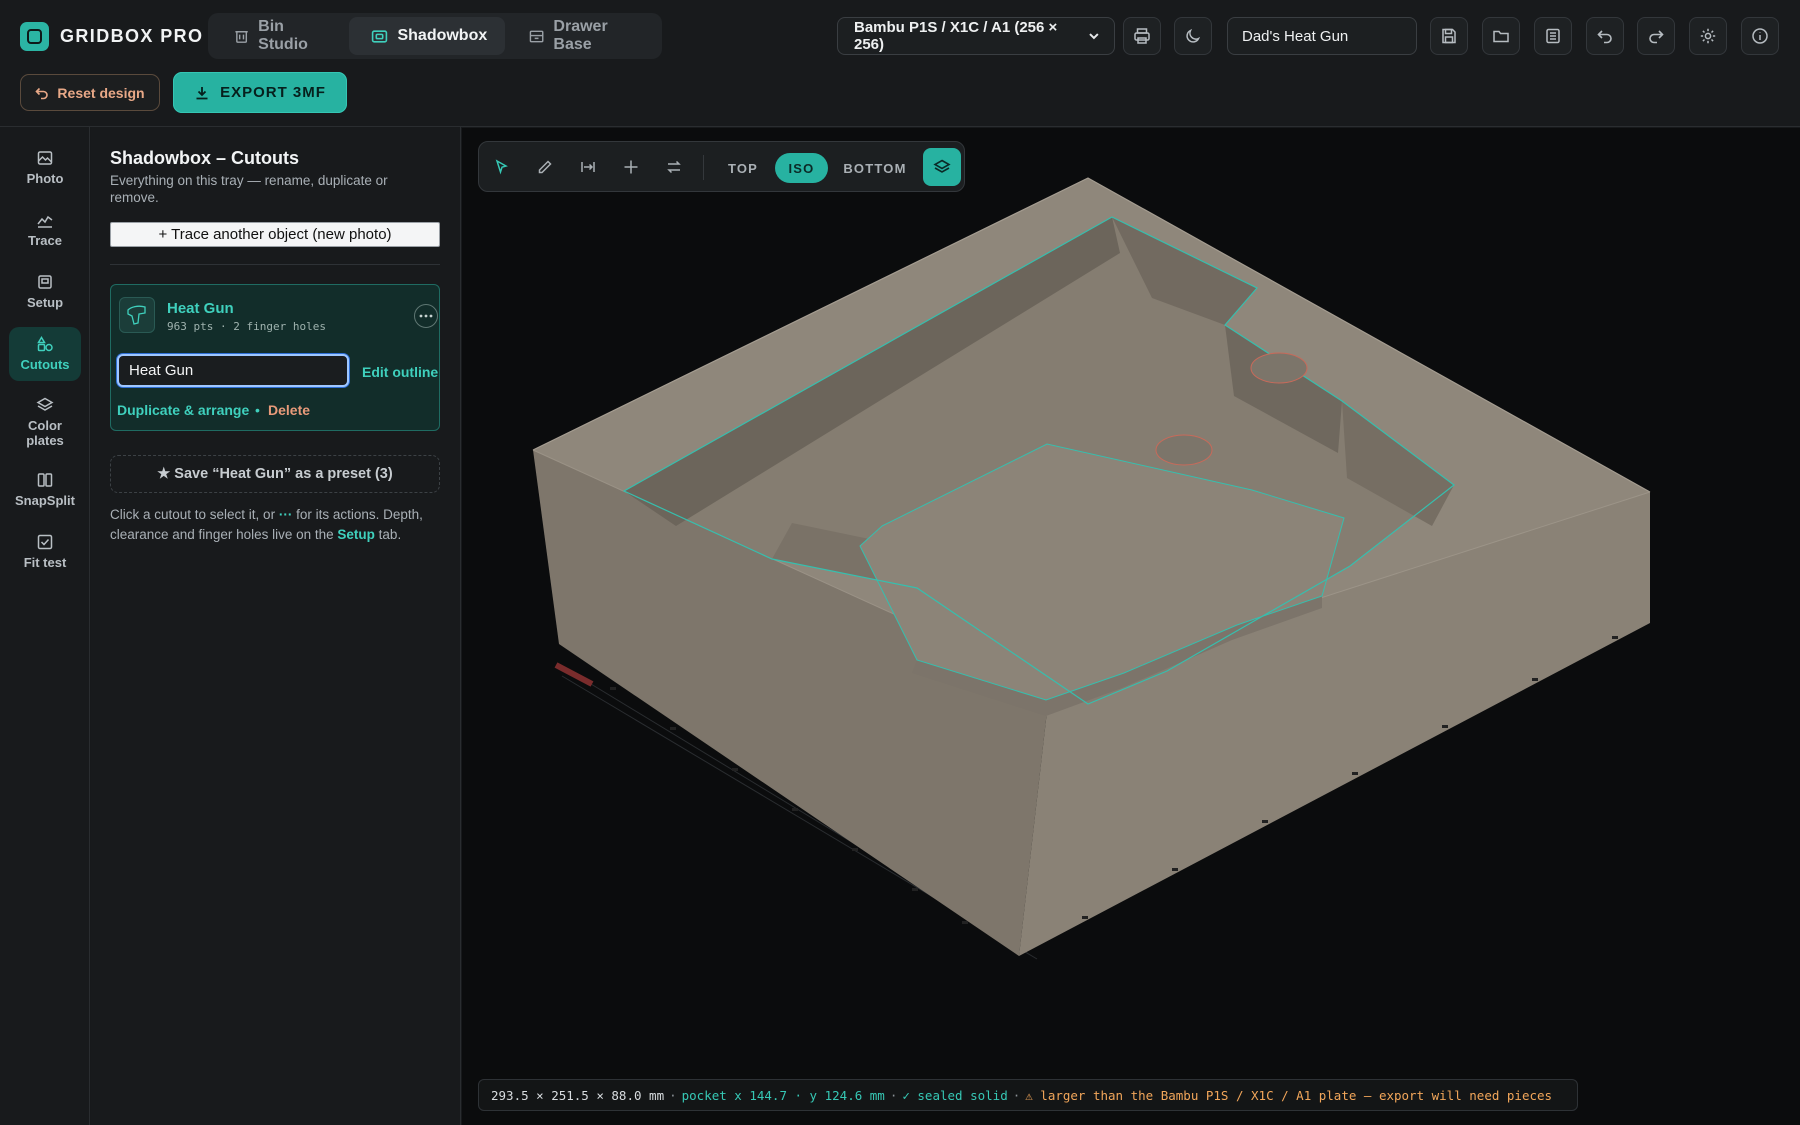 Image resolution: width=1800 pixels, height=1125 pixels. Describe the element at coordinates (875, 168) in the screenshot. I see `view-bottom-button: BOTTOM` at that location.